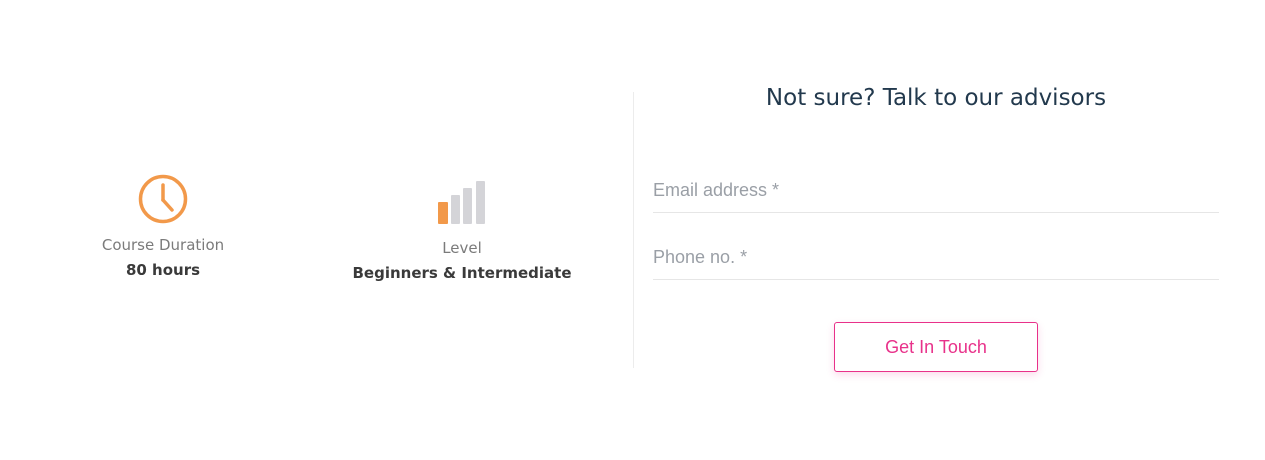 The width and height of the screenshot is (1265, 460). What do you see at coordinates (633, 230) in the screenshot?
I see `section-divider` at bounding box center [633, 230].